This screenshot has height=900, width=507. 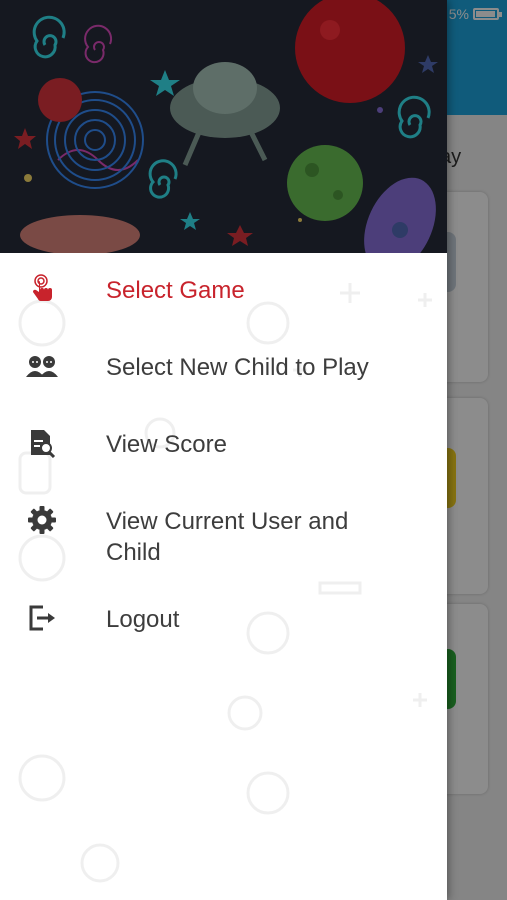 What do you see at coordinates (223, 313) in the screenshot?
I see `menu-item-select-game: Select Game` at bounding box center [223, 313].